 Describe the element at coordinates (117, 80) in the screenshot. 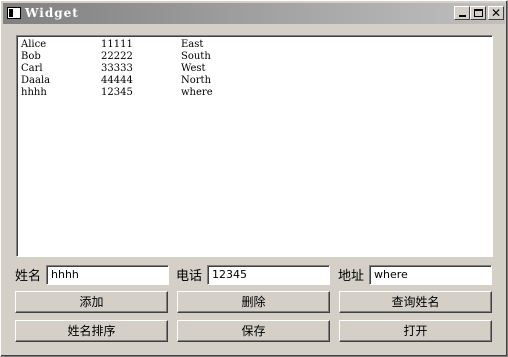

I see `list-item-phone: 44444` at that location.